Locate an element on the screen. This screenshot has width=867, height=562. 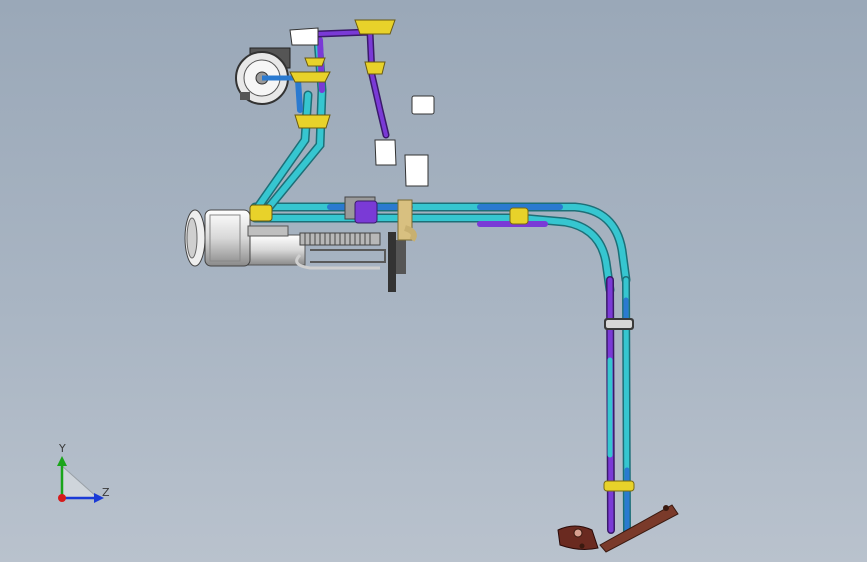
tube-run-lower is located at coordinates (432, 254).